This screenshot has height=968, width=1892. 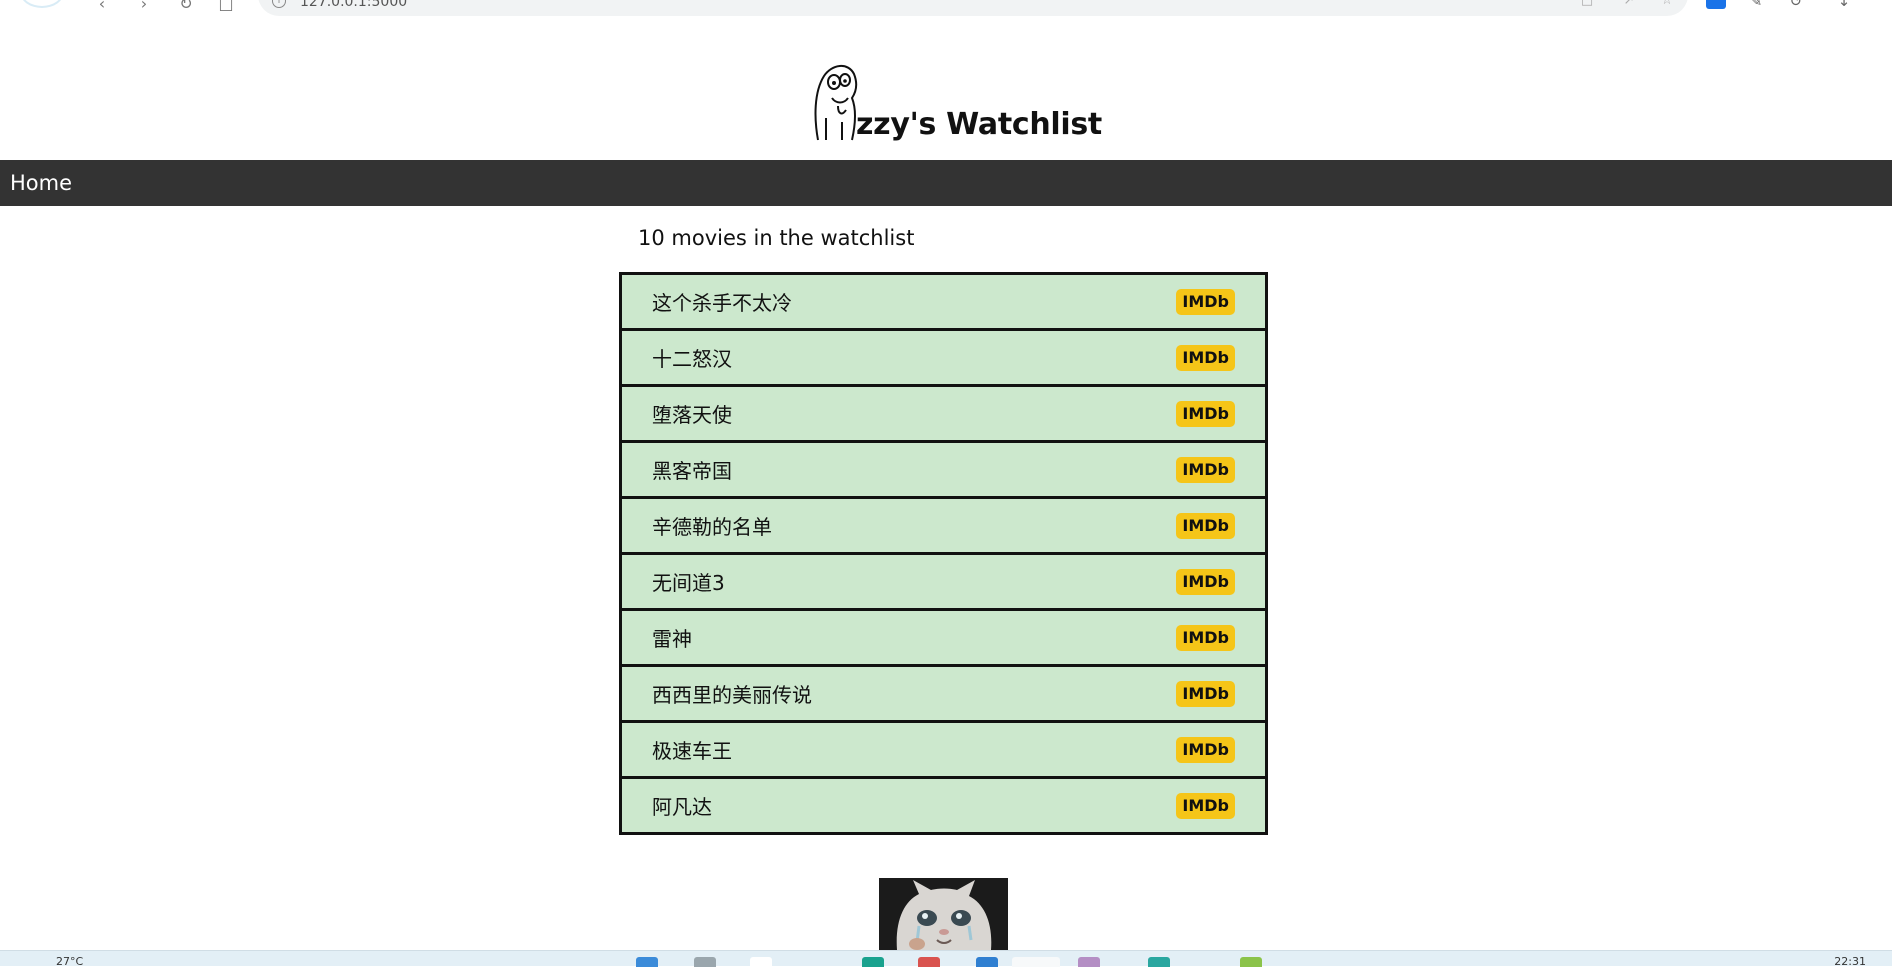 What do you see at coordinates (957, 98) in the screenshot?
I see `header-brand: zzy's Watchlist` at bounding box center [957, 98].